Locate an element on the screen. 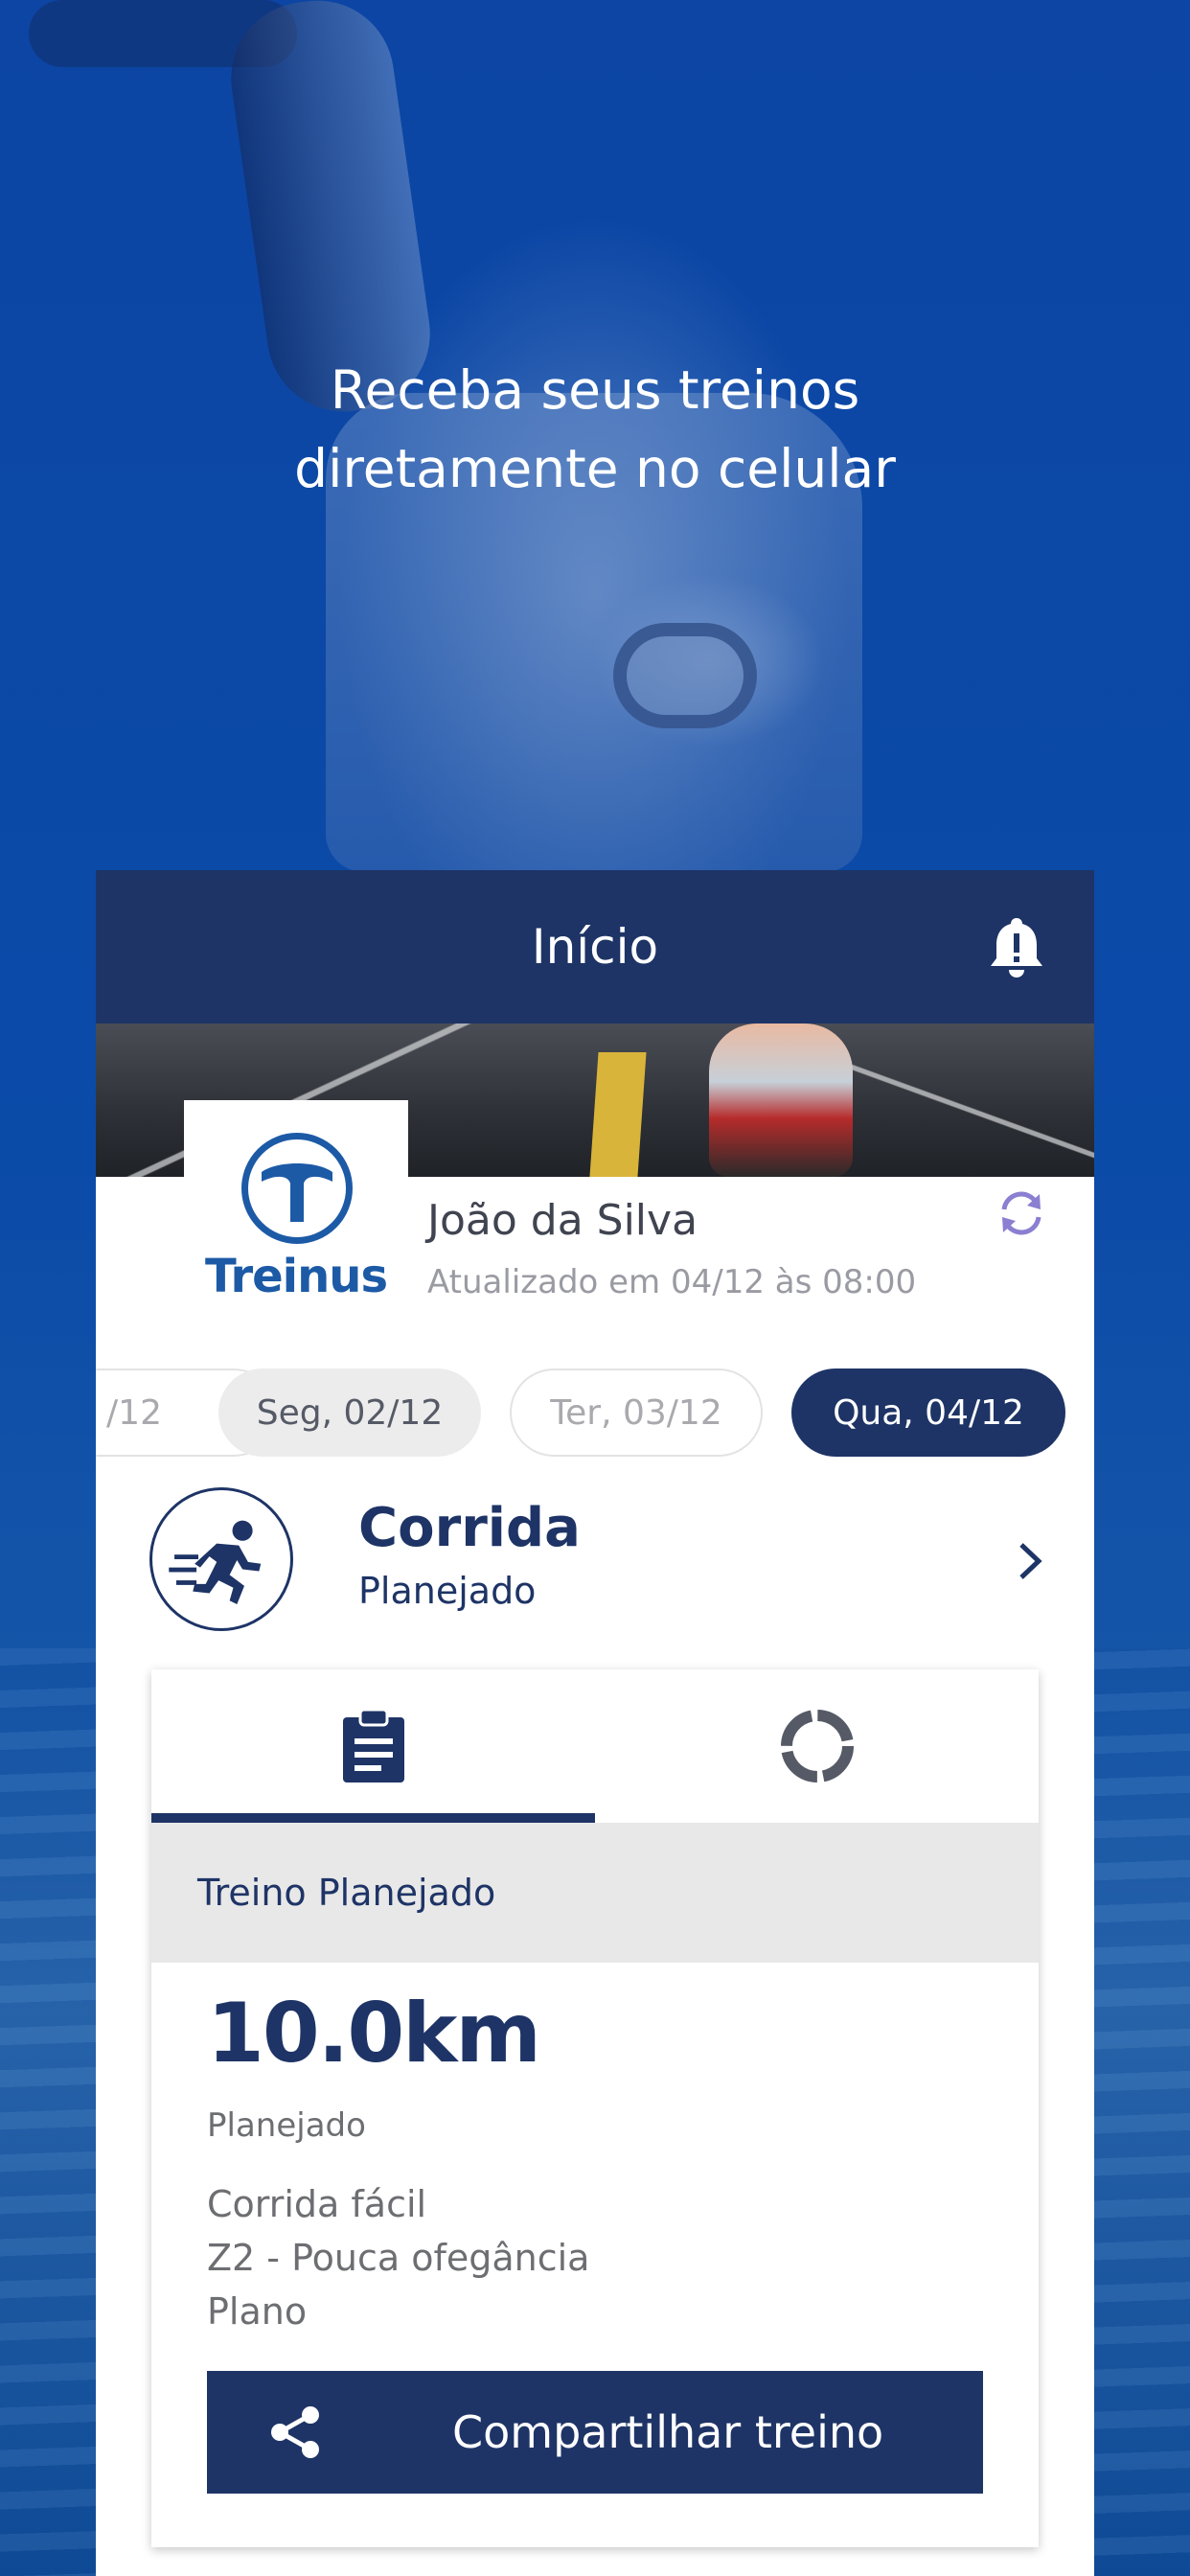 The height and width of the screenshot is (2576, 1190). promo-headline-line2: diretamente no celular is located at coordinates (595, 468).